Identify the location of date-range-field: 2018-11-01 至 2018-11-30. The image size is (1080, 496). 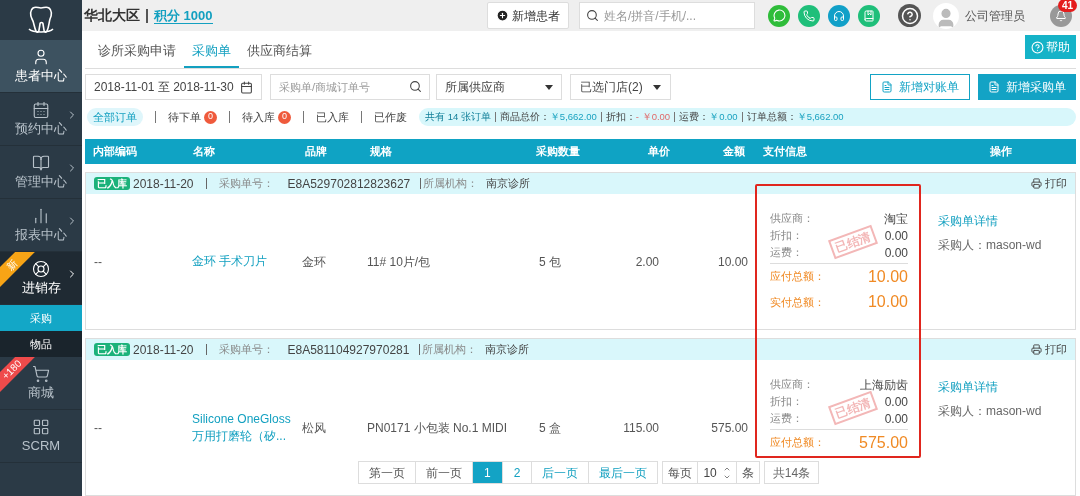
(173, 87).